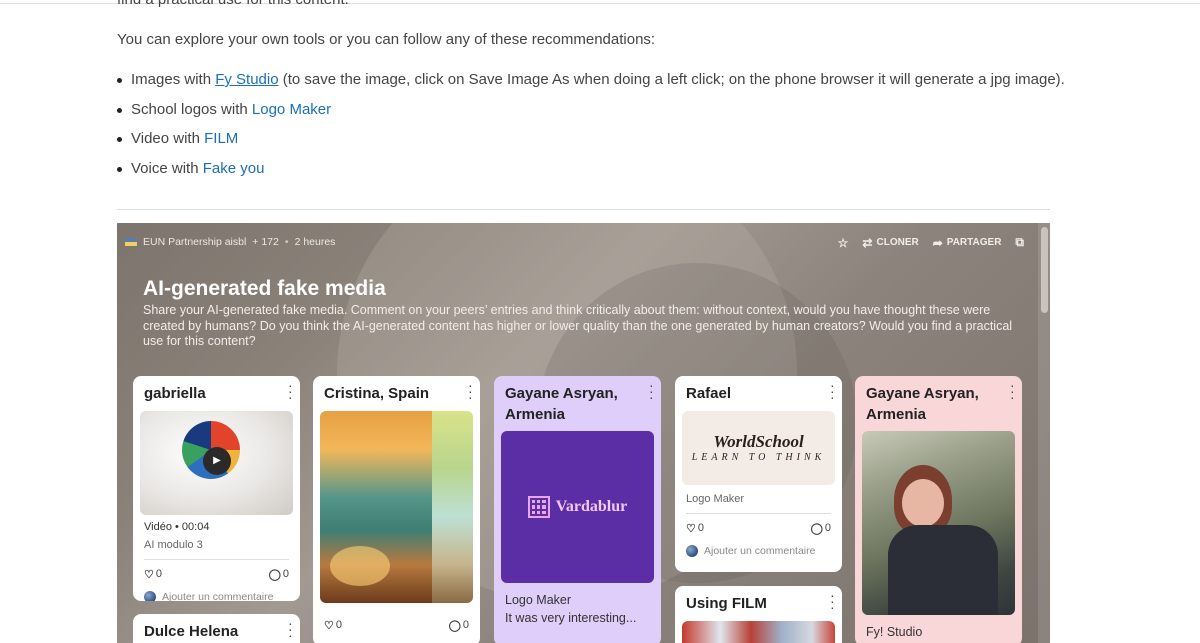 The image size is (1200, 643). What do you see at coordinates (890, 243) in the screenshot?
I see `clone-button: ⇄ CLONER` at bounding box center [890, 243].